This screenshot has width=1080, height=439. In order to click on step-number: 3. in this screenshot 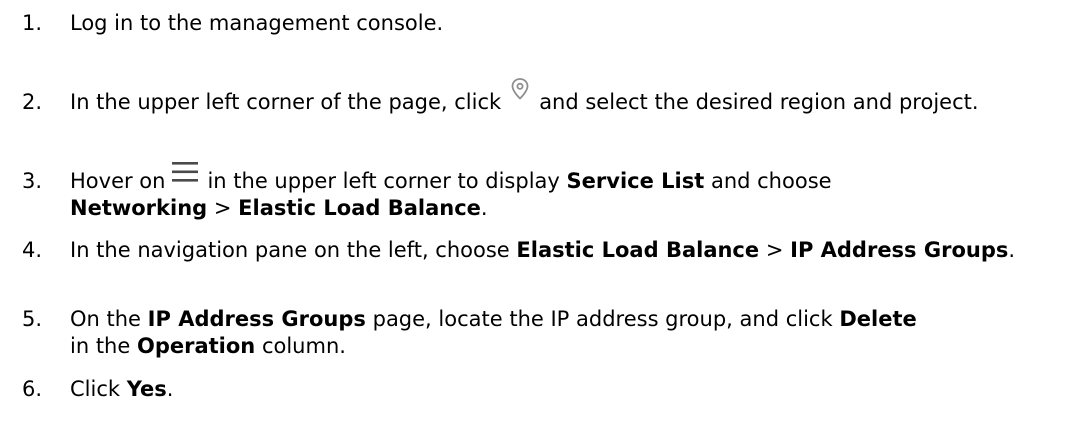, I will do `click(32, 181)`.